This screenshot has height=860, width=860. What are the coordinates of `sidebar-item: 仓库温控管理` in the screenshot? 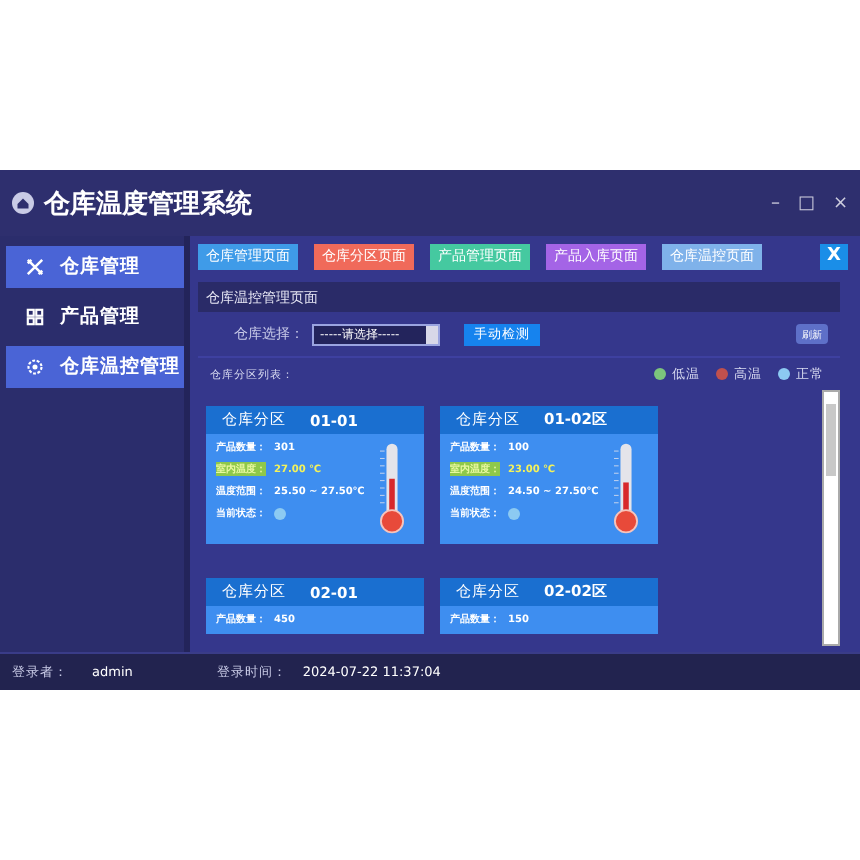 It's located at (95, 367).